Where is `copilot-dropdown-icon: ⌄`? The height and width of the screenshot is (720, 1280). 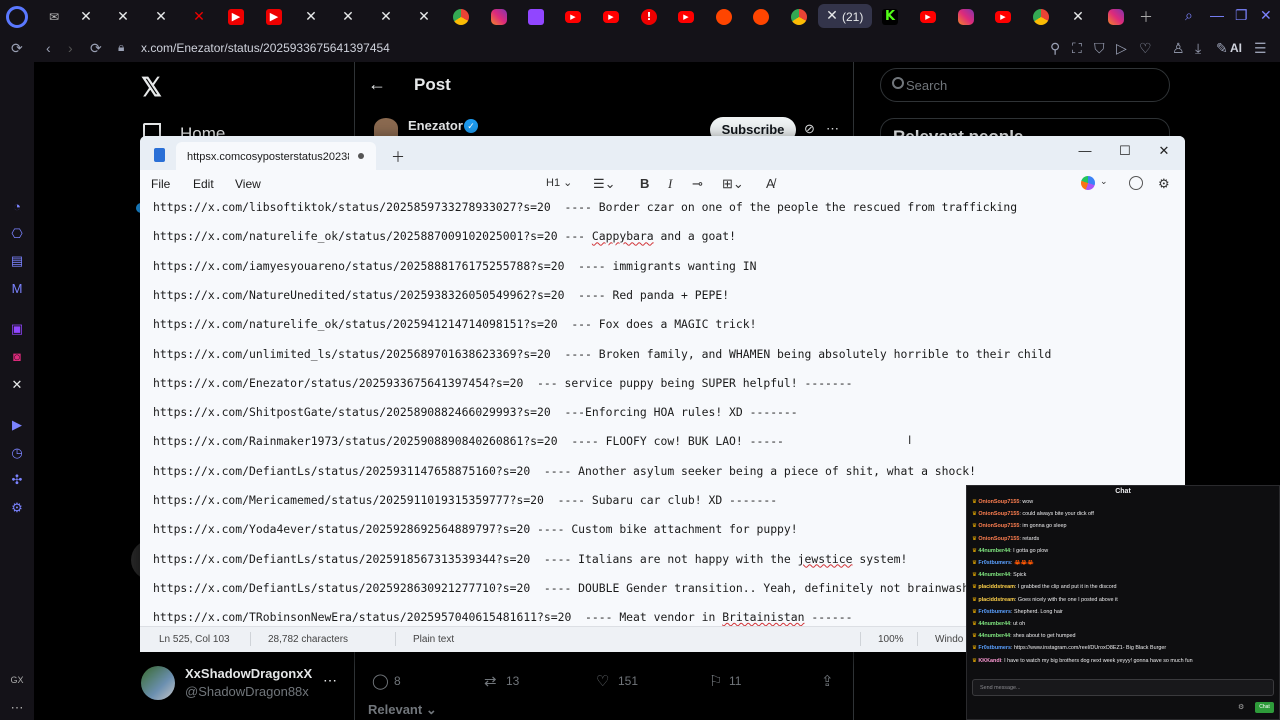 copilot-dropdown-icon: ⌄ is located at coordinates (1104, 181).